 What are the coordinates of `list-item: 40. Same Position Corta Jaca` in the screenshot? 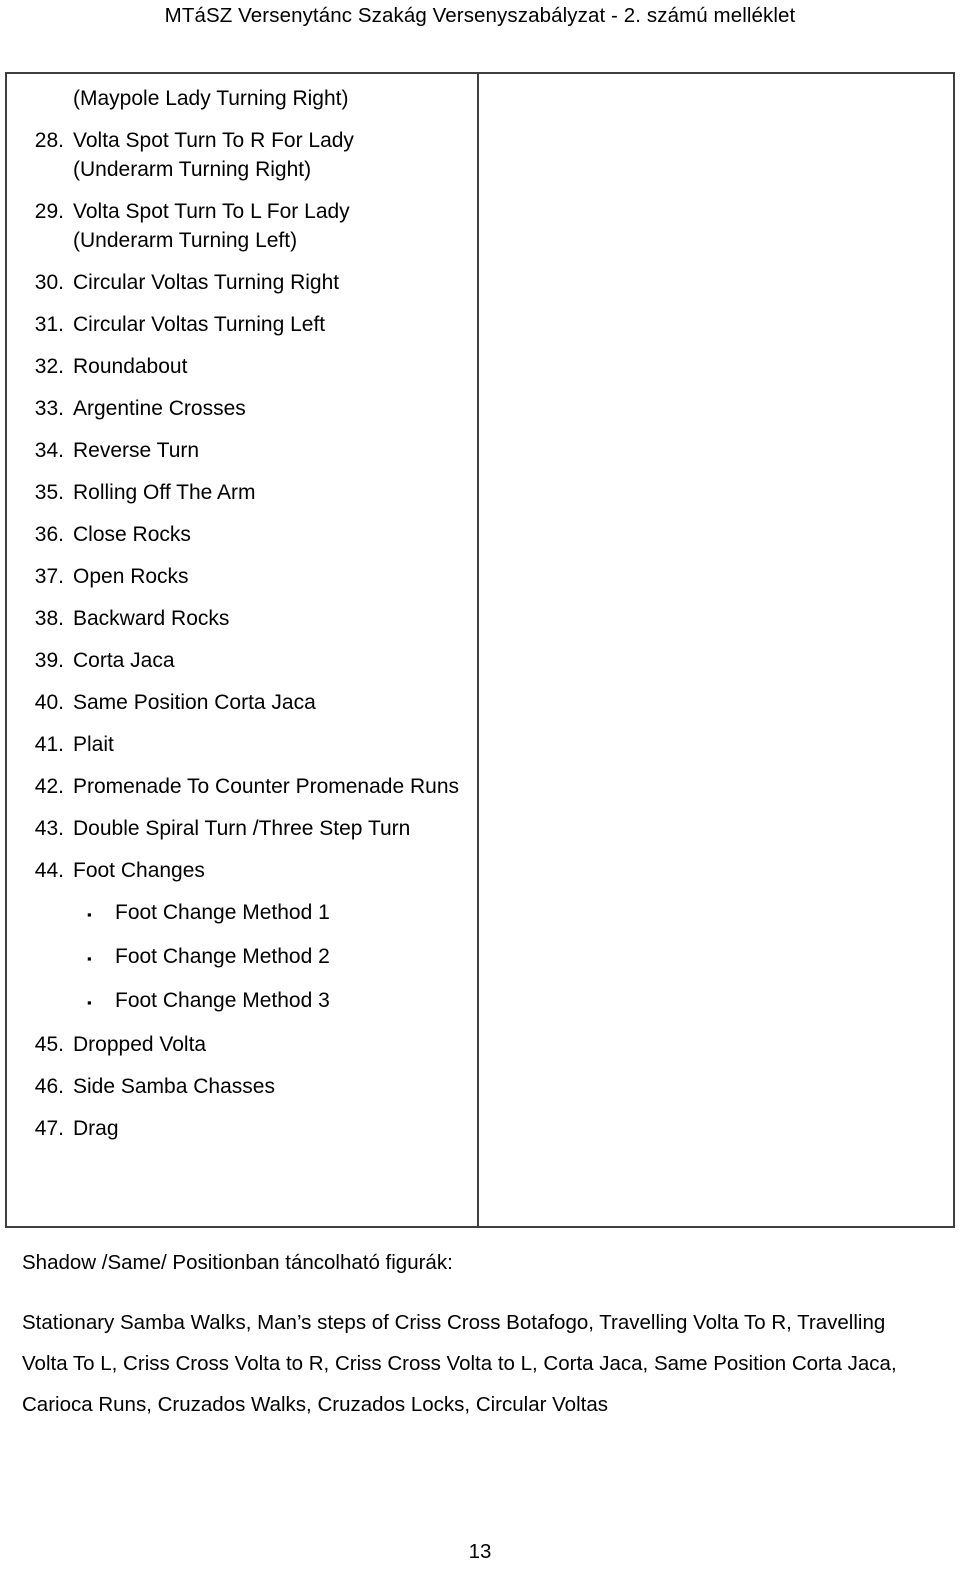 It's located at (242, 702).